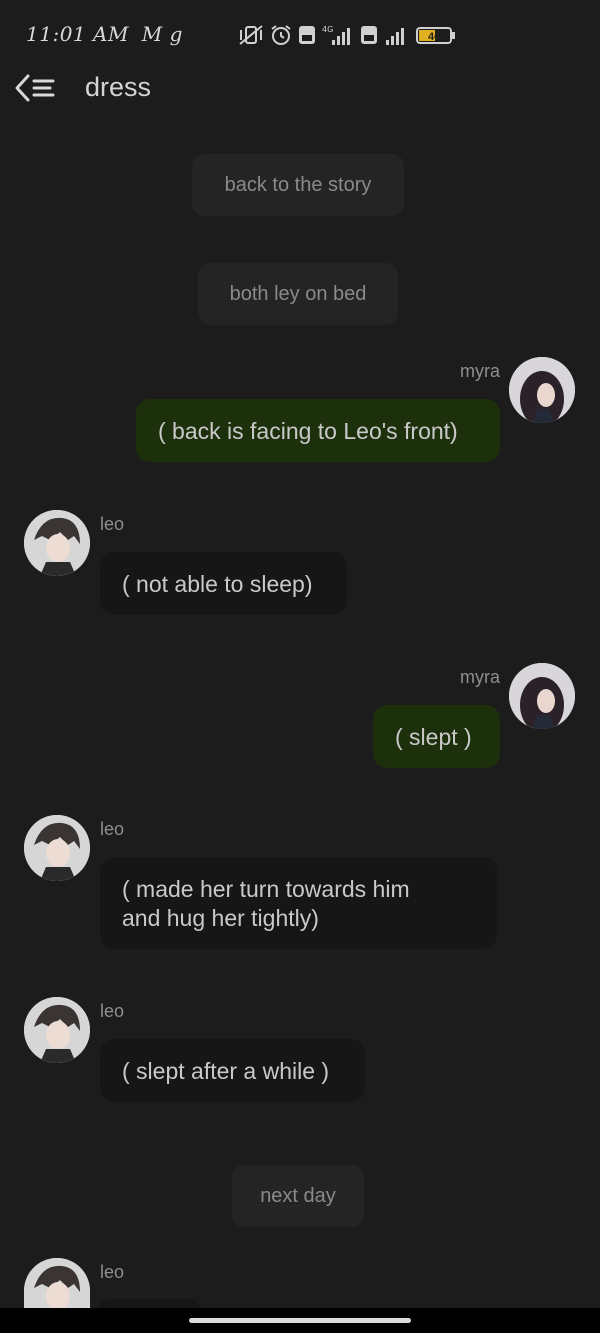 The image size is (600, 1333). What do you see at coordinates (298, 1196) in the screenshot?
I see `system-message: next day` at bounding box center [298, 1196].